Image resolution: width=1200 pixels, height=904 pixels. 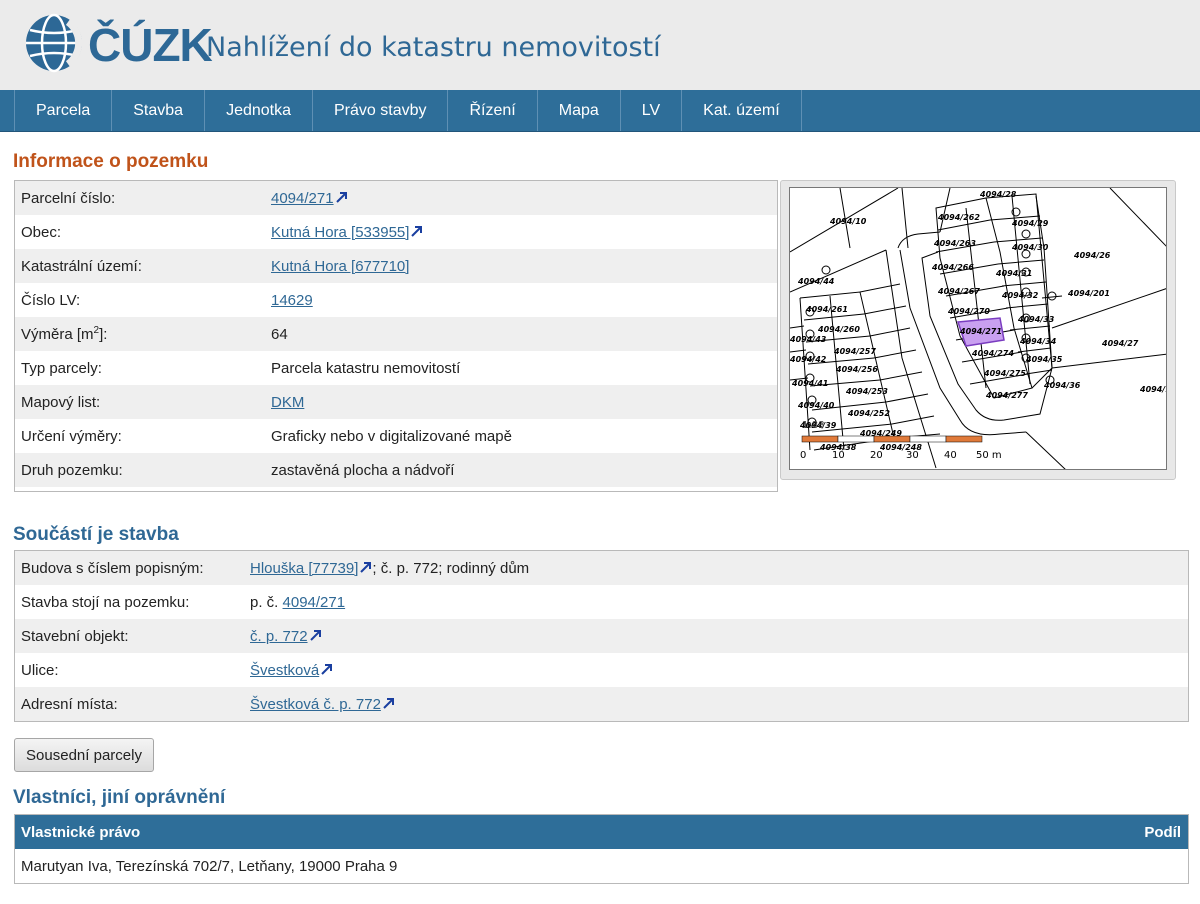 I want to click on row-label-text: Stavební objekt:, so click(x=75, y=636).